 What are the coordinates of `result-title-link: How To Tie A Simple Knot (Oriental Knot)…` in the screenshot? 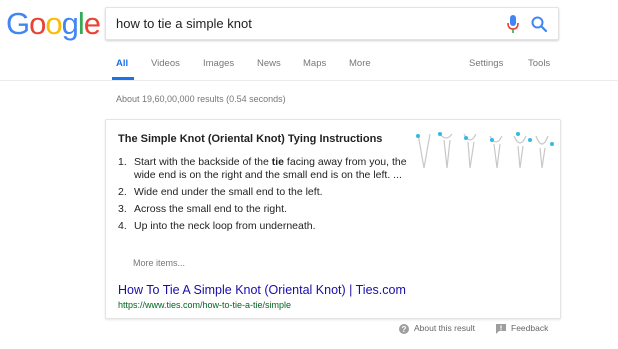 It's located at (262, 290).